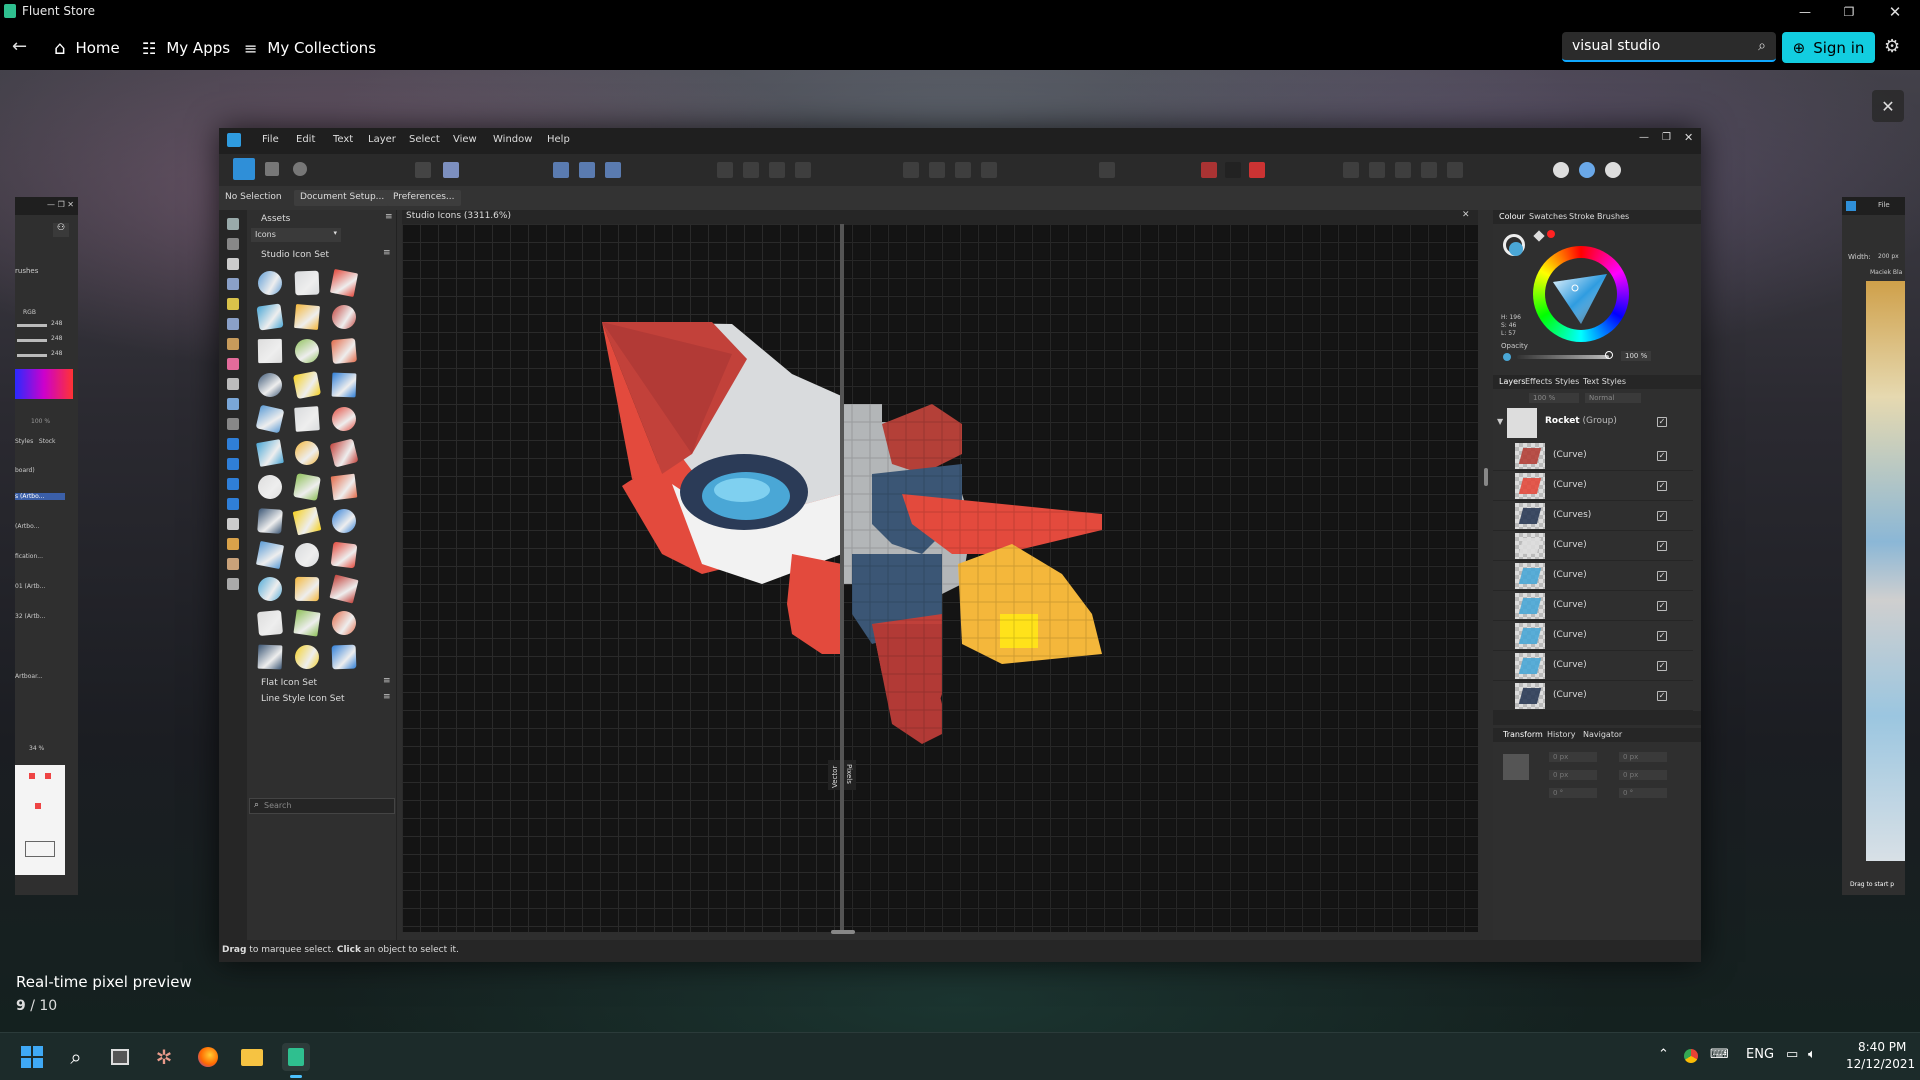 The width and height of the screenshot is (1920, 1080). Describe the element at coordinates (1512, 381) in the screenshot. I see `tab-layers: Layers` at that location.